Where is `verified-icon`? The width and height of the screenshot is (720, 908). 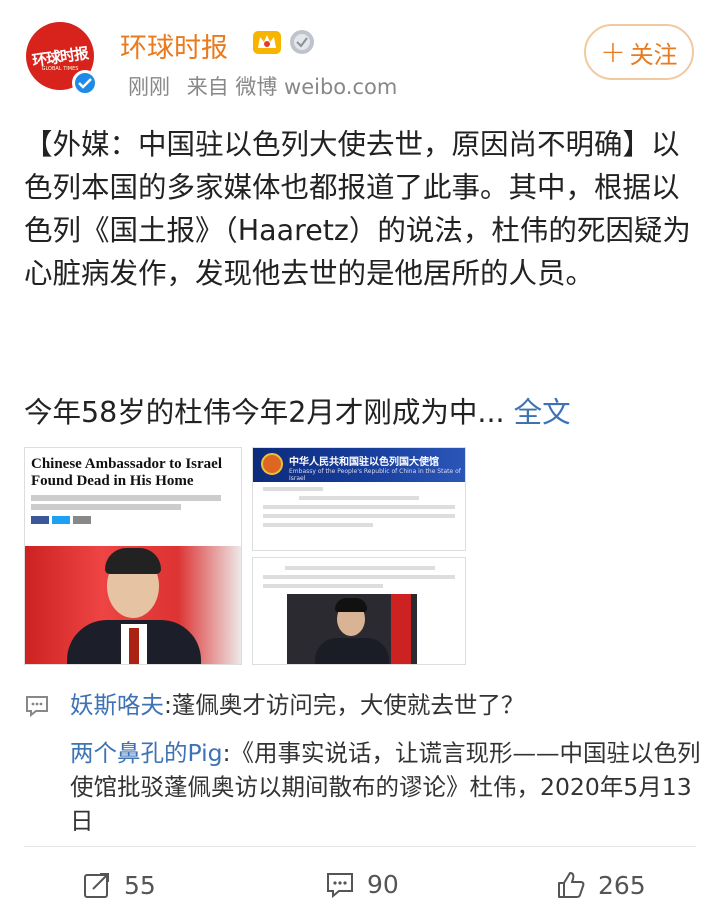 verified-icon is located at coordinates (85, 83).